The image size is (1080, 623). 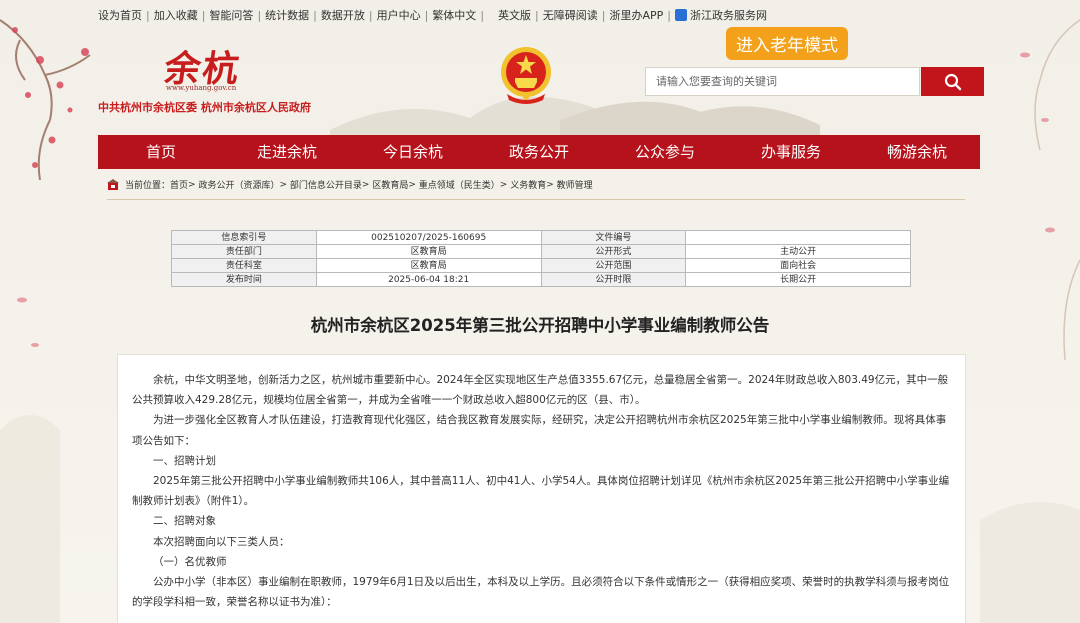 What do you see at coordinates (528, 184) in the screenshot?
I see `breadcrumb-item-compulsory-edu: 义务教育` at bounding box center [528, 184].